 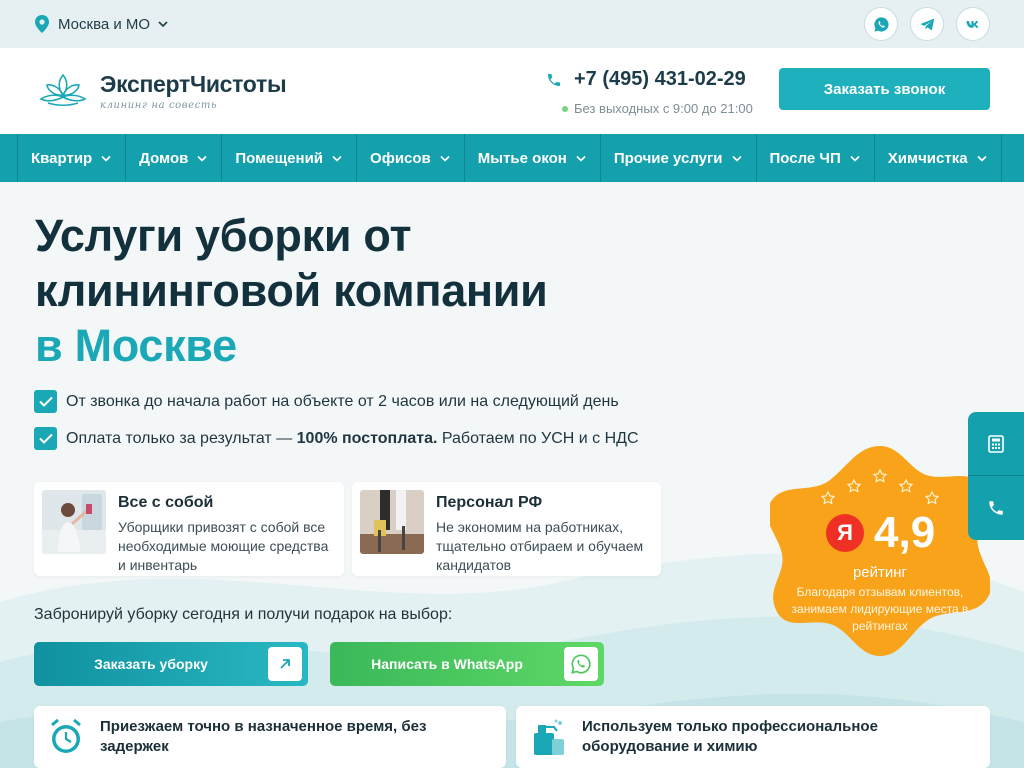 I want to click on rating-score-row: Я 4,9, so click(x=880, y=533).